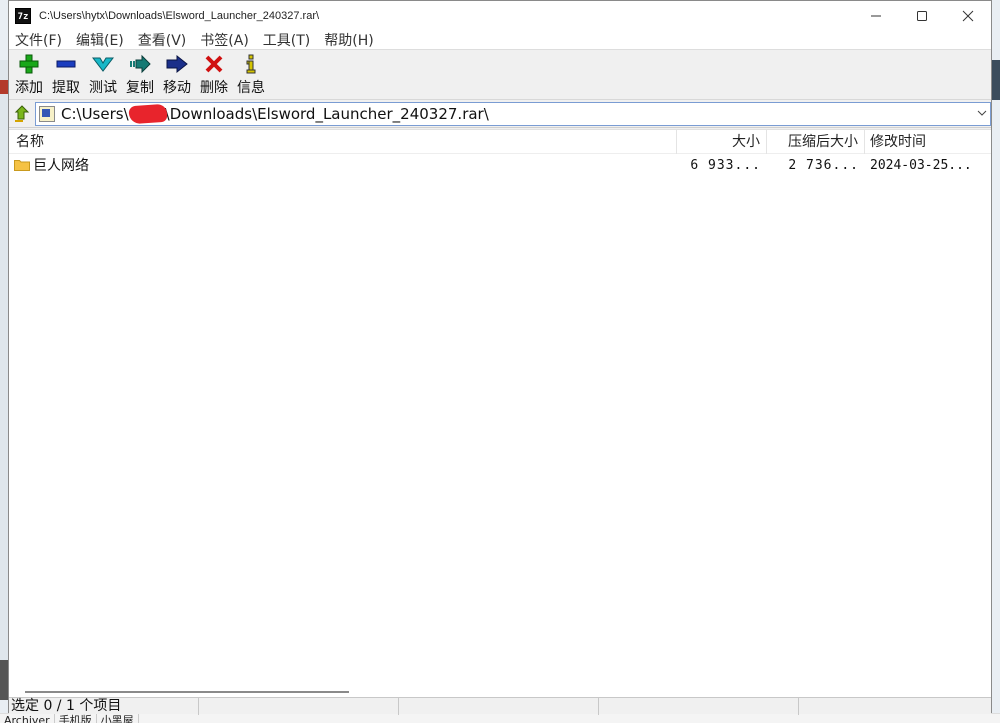  What do you see at coordinates (722, 141) in the screenshot?
I see `column-header-size: 大小` at bounding box center [722, 141].